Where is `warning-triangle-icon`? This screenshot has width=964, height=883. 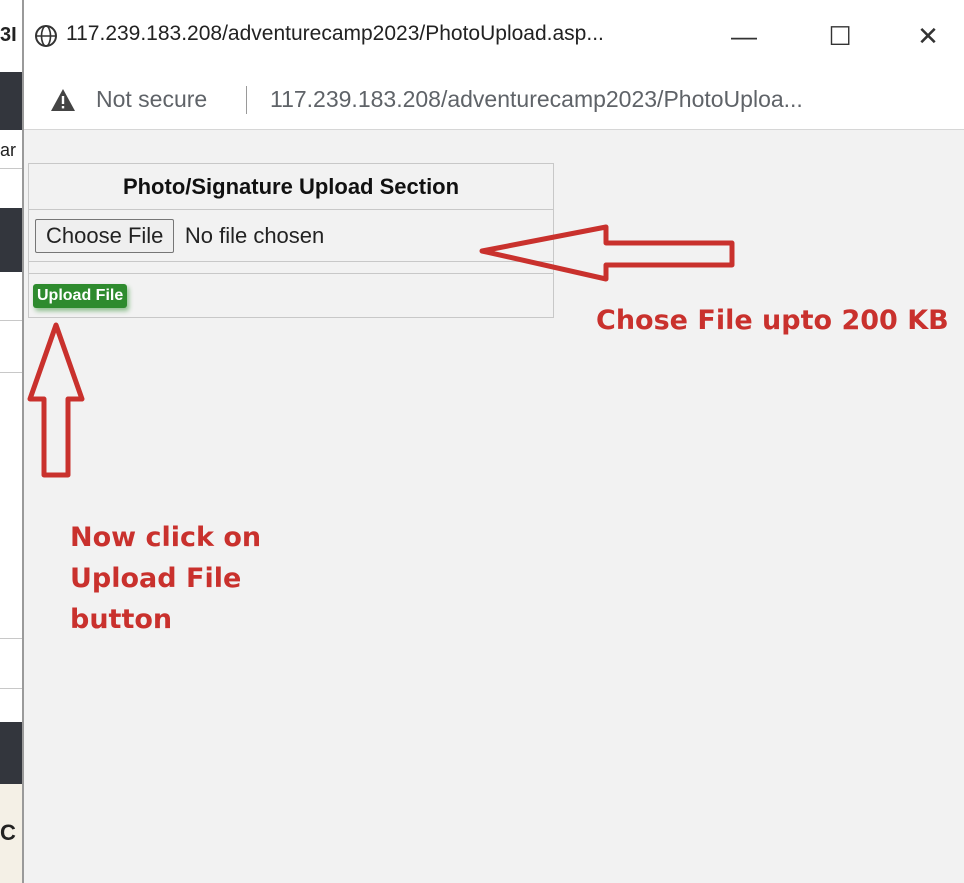
warning-triangle-icon is located at coordinates (63, 100).